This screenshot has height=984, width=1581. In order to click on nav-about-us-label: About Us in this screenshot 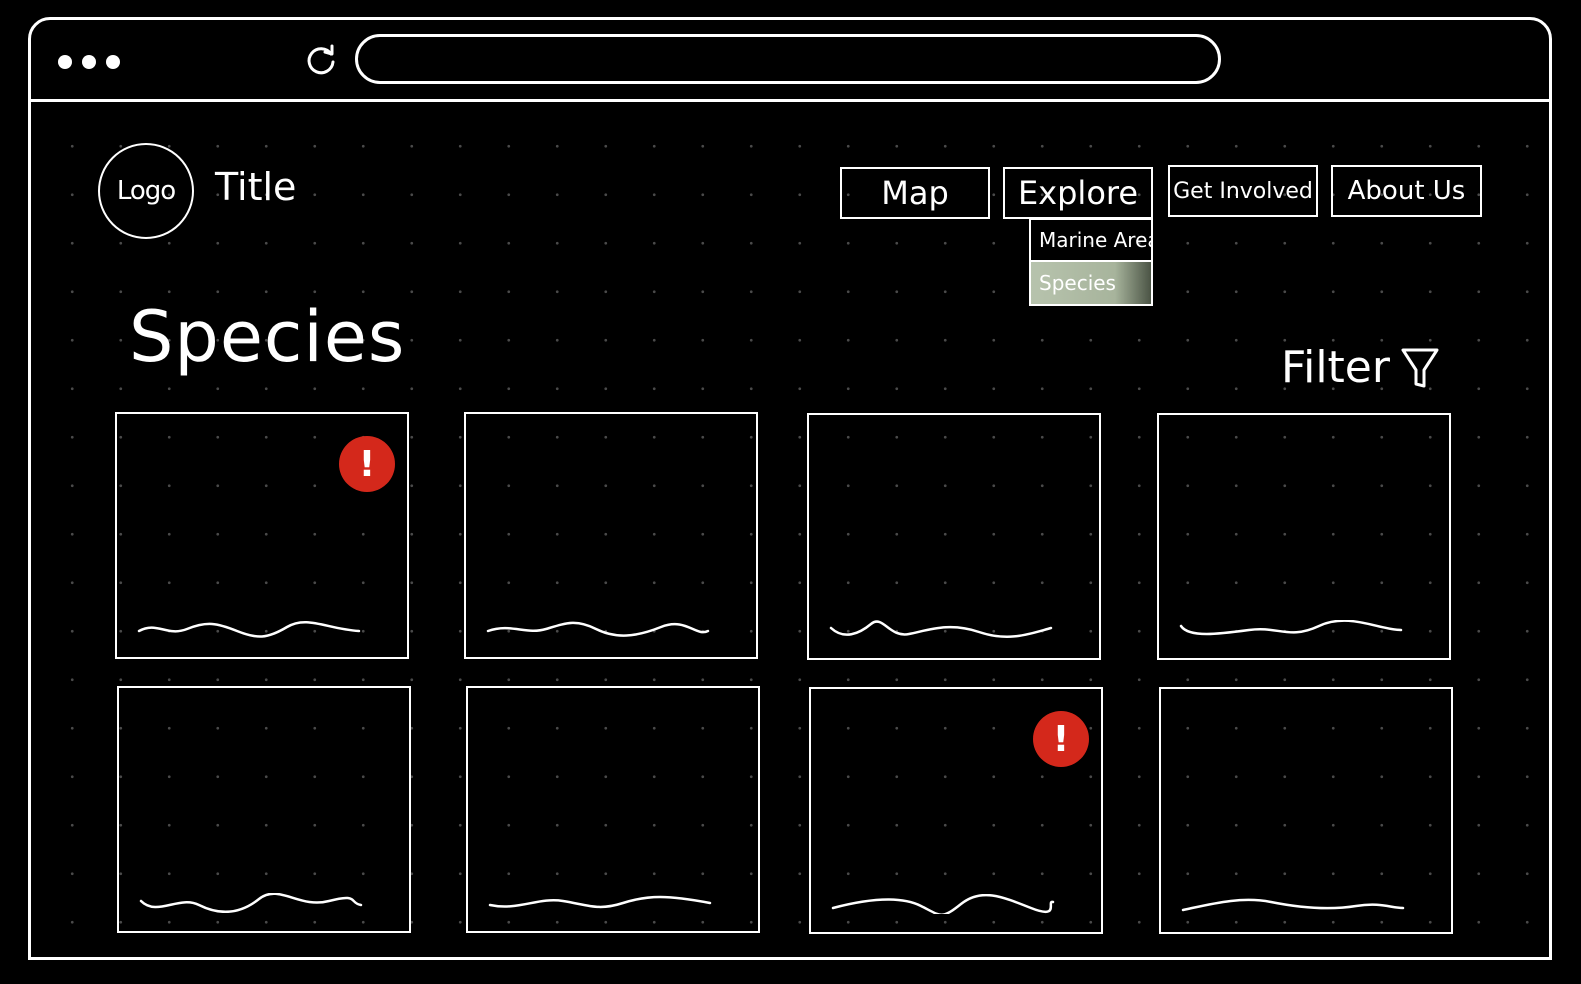, I will do `click(1406, 191)`.